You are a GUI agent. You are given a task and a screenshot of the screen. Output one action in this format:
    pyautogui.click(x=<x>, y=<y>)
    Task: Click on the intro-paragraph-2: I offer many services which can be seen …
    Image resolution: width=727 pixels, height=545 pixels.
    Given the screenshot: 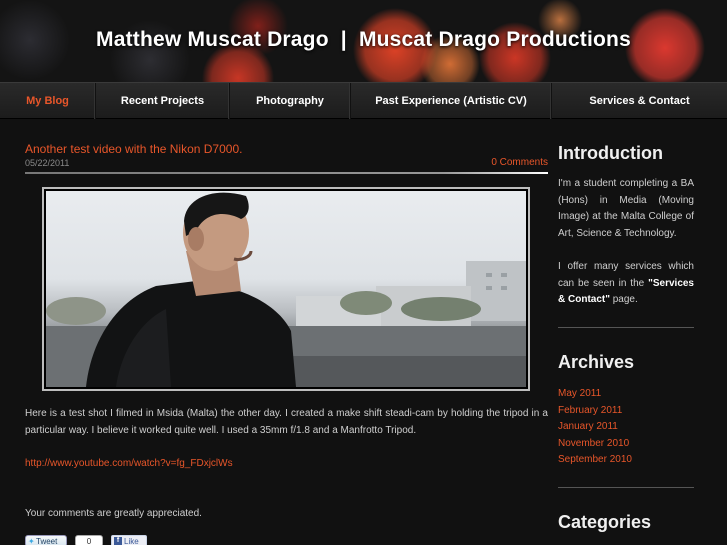 What is the action you would take?
    pyautogui.click(x=626, y=284)
    